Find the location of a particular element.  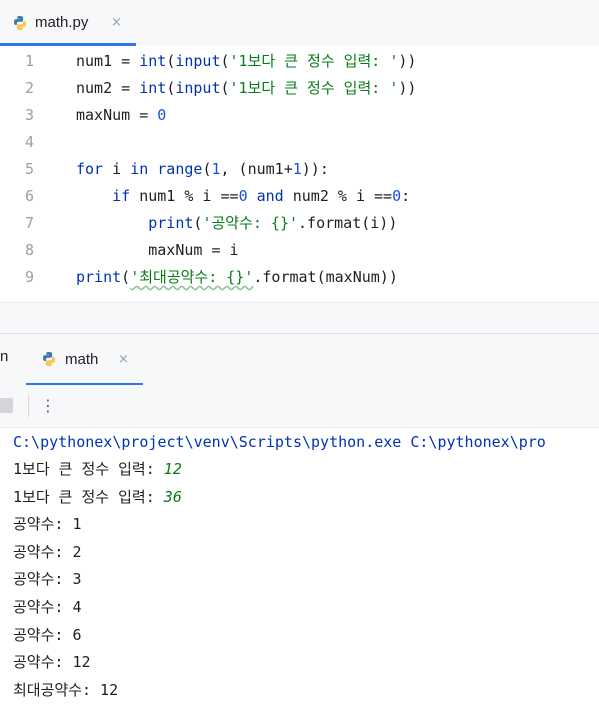

editor-tab-math-py: math.py × is located at coordinates (68, 23).